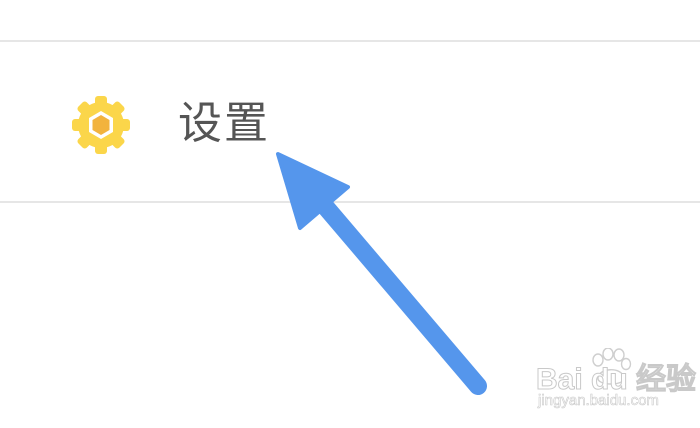  What do you see at coordinates (599, 401) in the screenshot?
I see `watermark-url: jingyan.baidu.com` at bounding box center [599, 401].